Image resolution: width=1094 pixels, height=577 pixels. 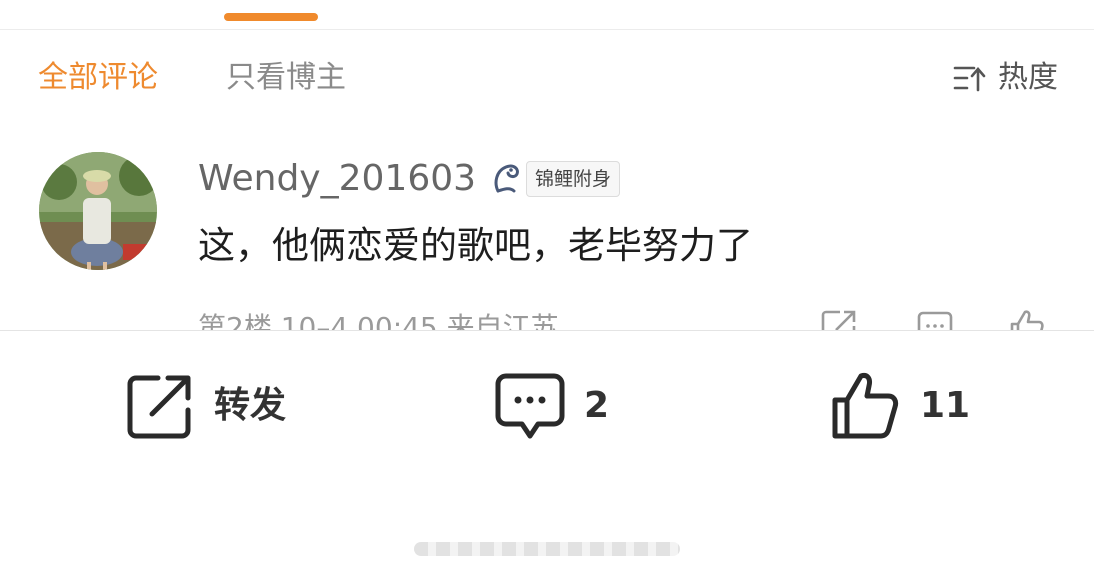 I want to click on like-button: 11, so click(x=900, y=406).